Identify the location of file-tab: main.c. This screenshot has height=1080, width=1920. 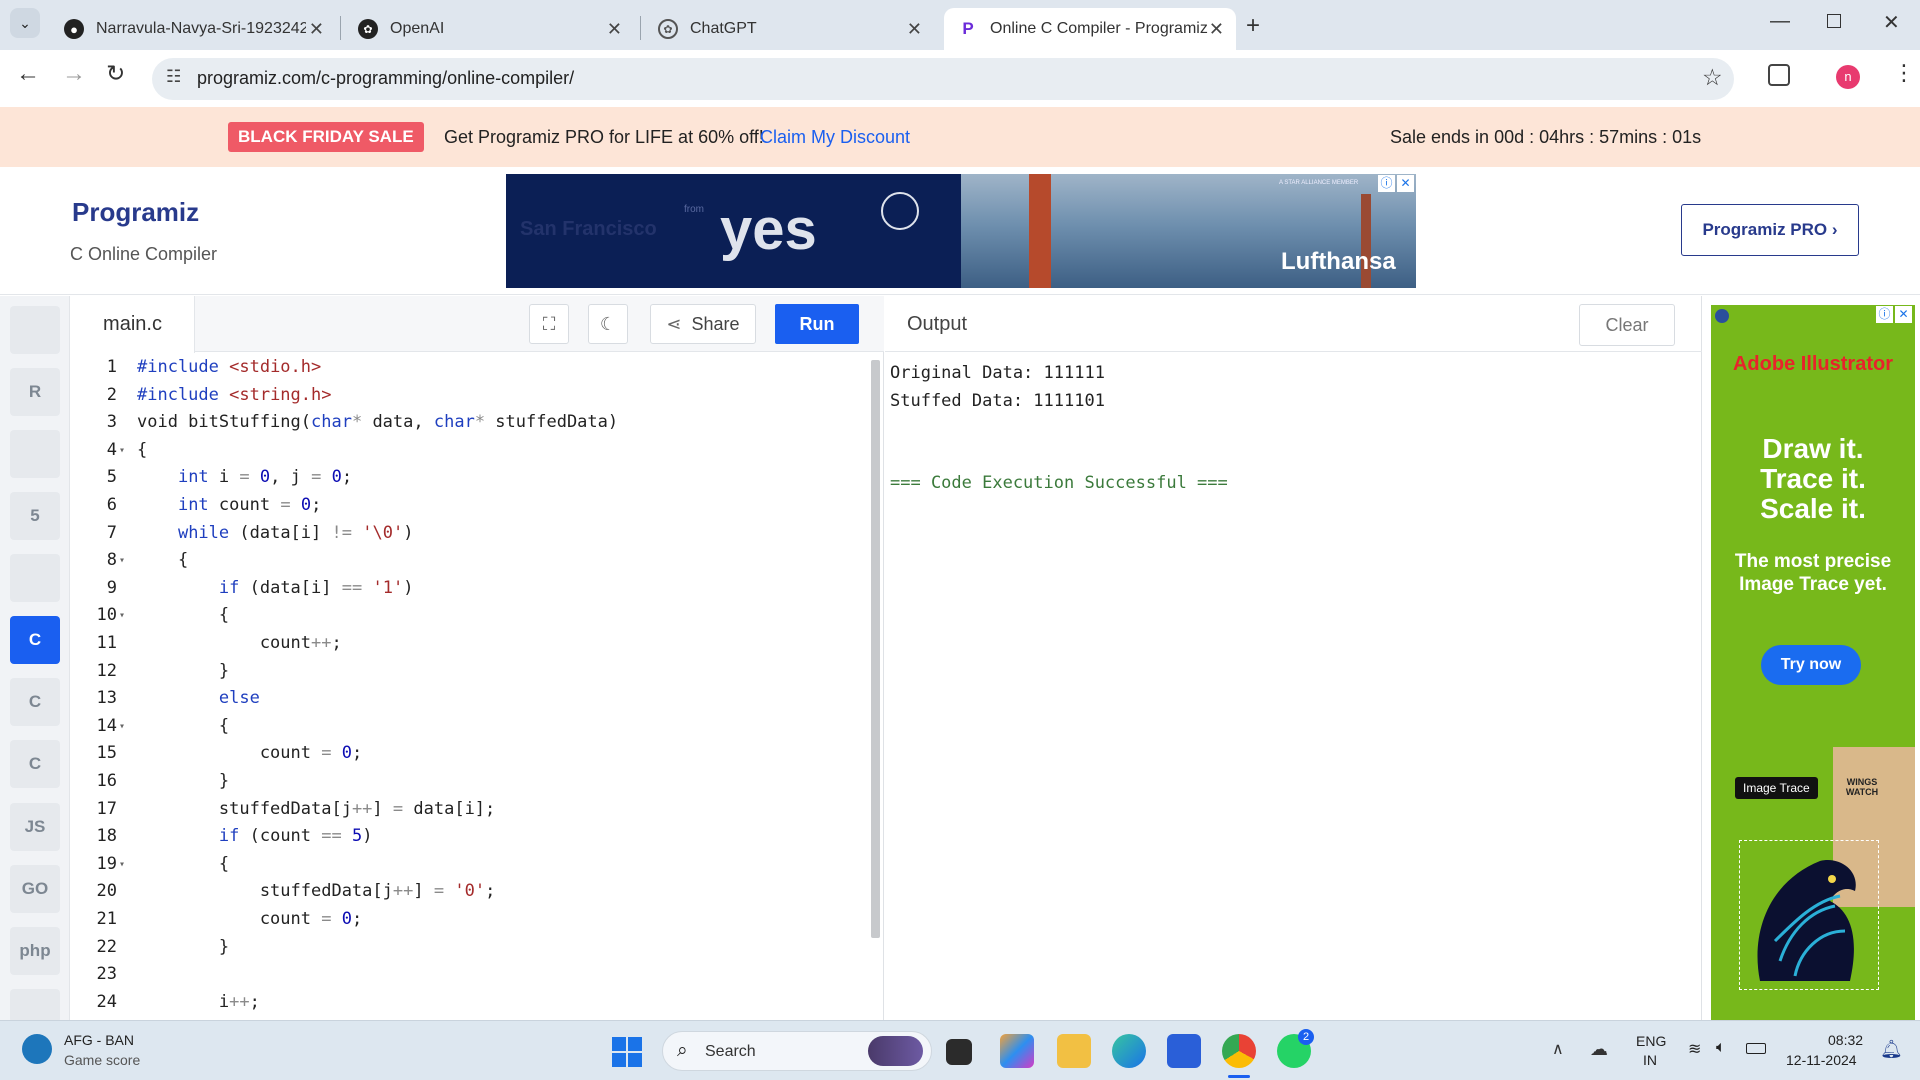
(133, 324).